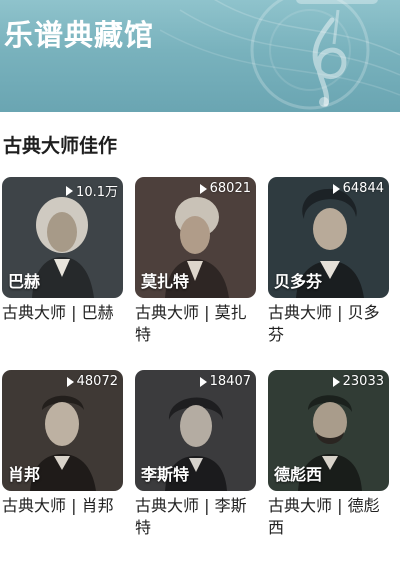 The image size is (400, 573). Describe the element at coordinates (280, 55) in the screenshot. I see `treble-clef-icon` at that location.